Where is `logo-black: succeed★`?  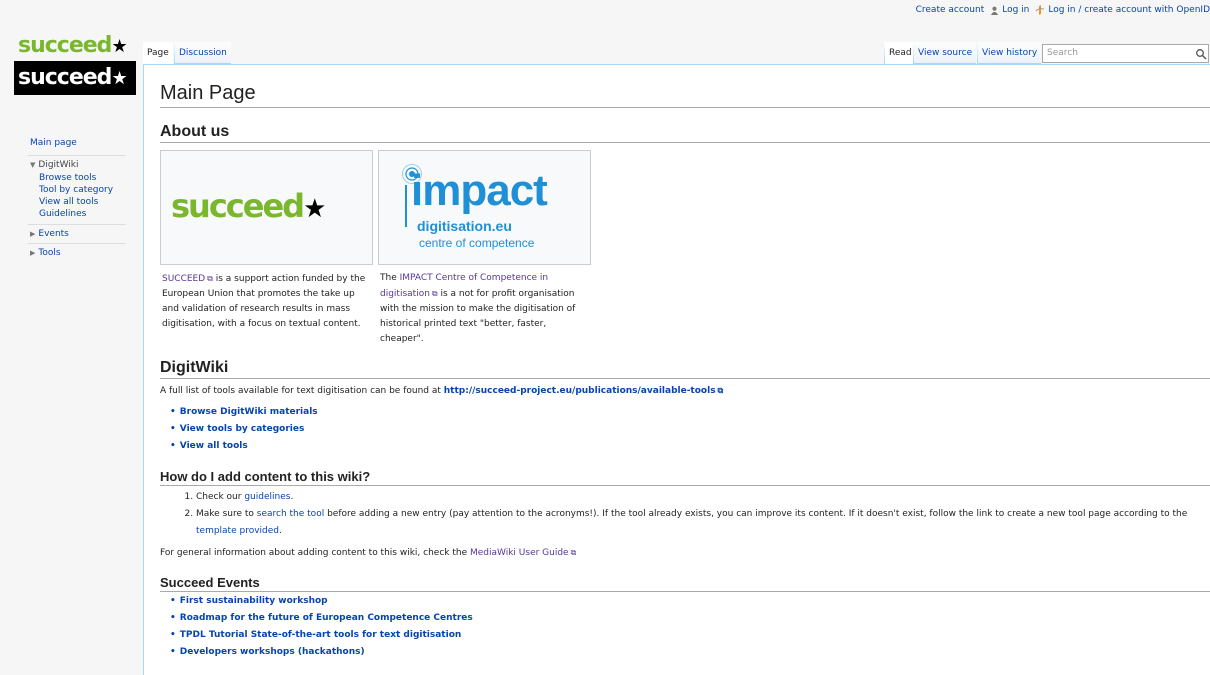
logo-black: succeed★ is located at coordinates (75, 78).